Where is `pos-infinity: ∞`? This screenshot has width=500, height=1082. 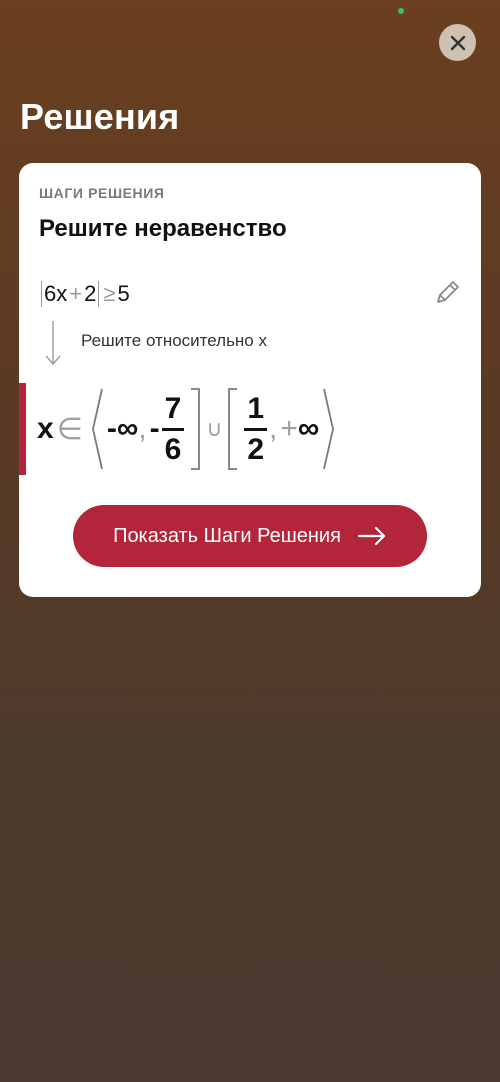
pos-infinity: ∞ is located at coordinates (308, 428).